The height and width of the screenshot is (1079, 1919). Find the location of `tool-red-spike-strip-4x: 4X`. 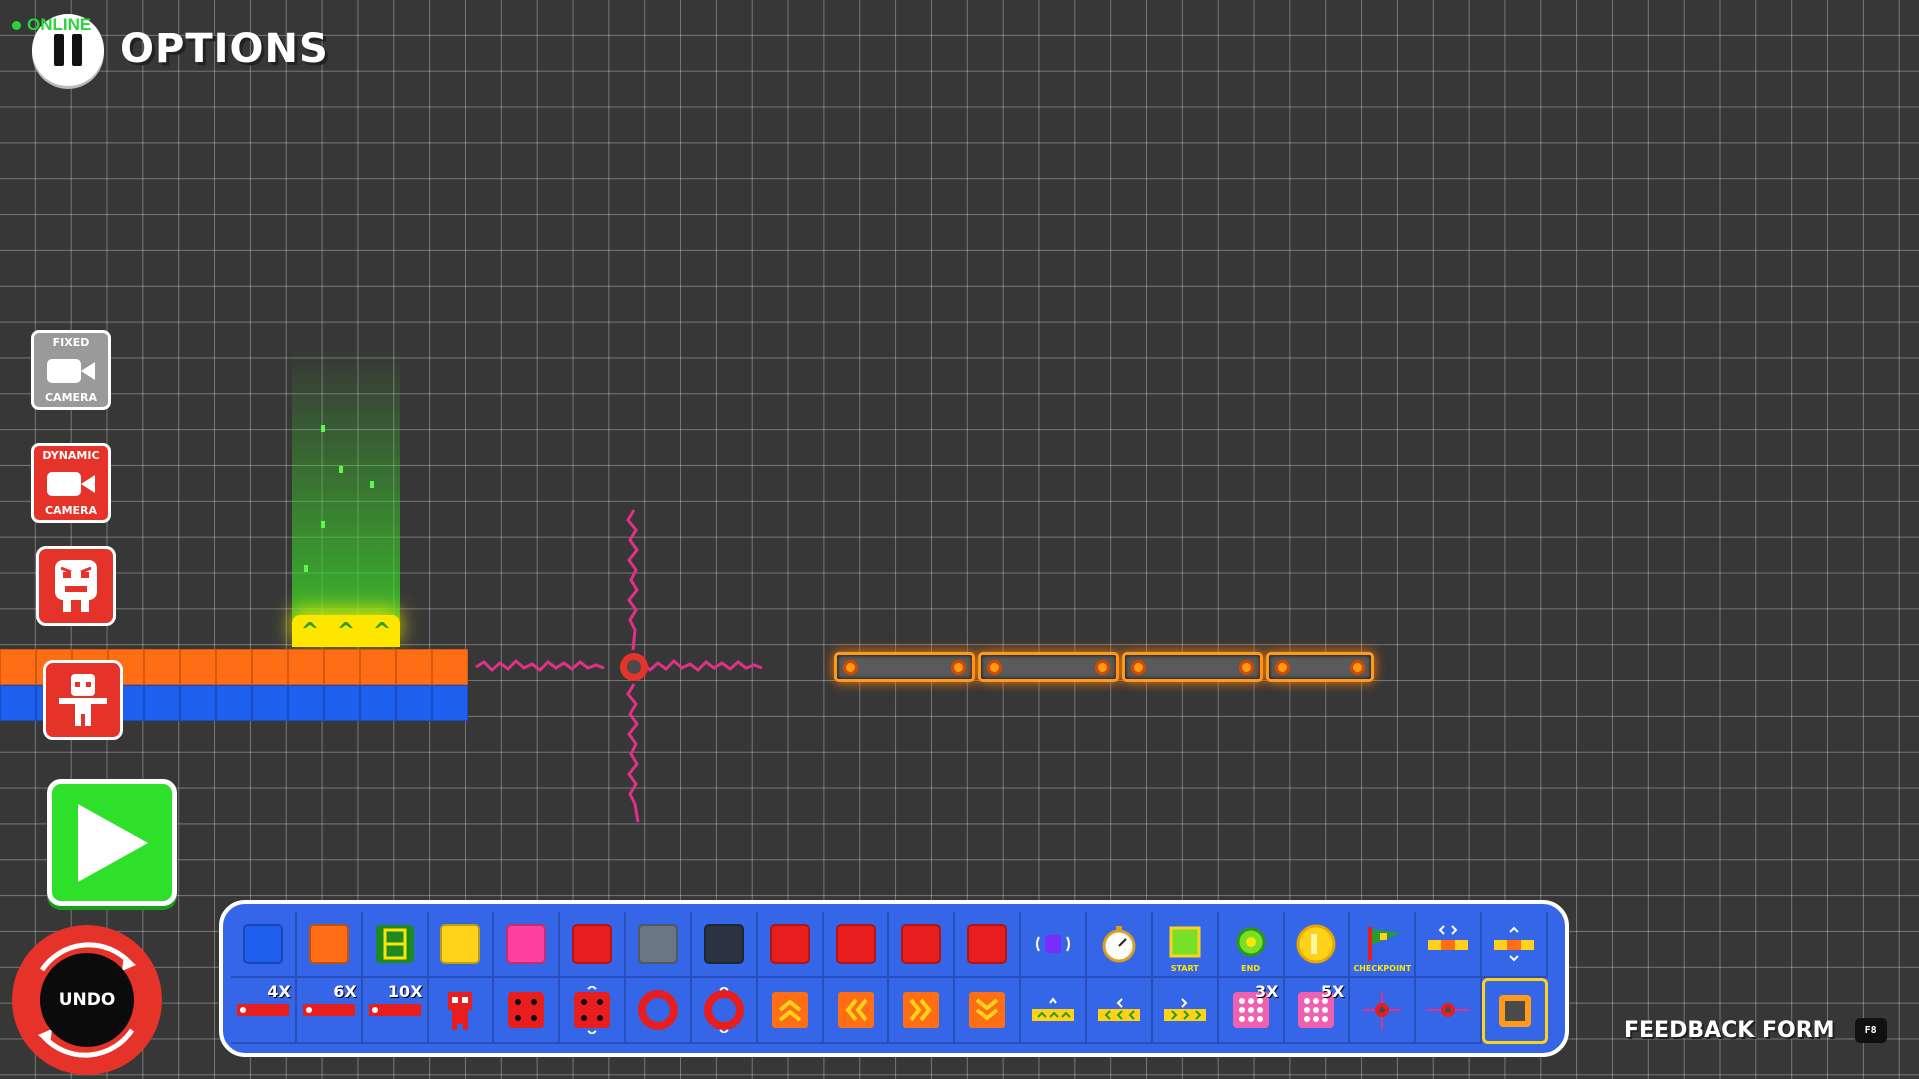

tool-red-spike-strip-4x: 4X is located at coordinates (264, 1011).